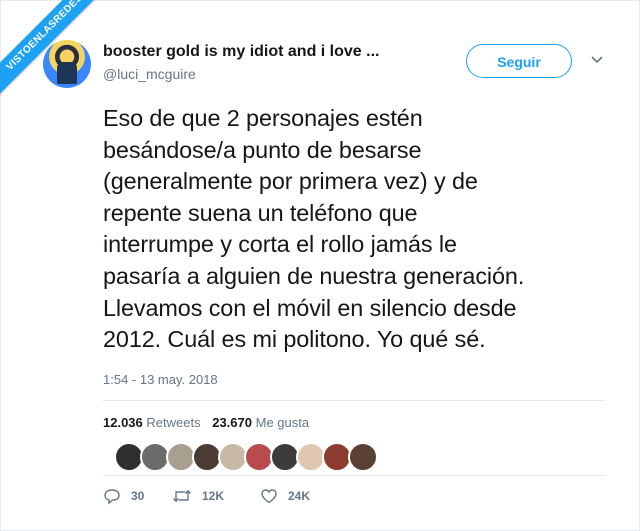 The width and height of the screenshot is (640, 531). What do you see at coordinates (198, 496) in the screenshot?
I see `retweet-action: 12K` at bounding box center [198, 496].